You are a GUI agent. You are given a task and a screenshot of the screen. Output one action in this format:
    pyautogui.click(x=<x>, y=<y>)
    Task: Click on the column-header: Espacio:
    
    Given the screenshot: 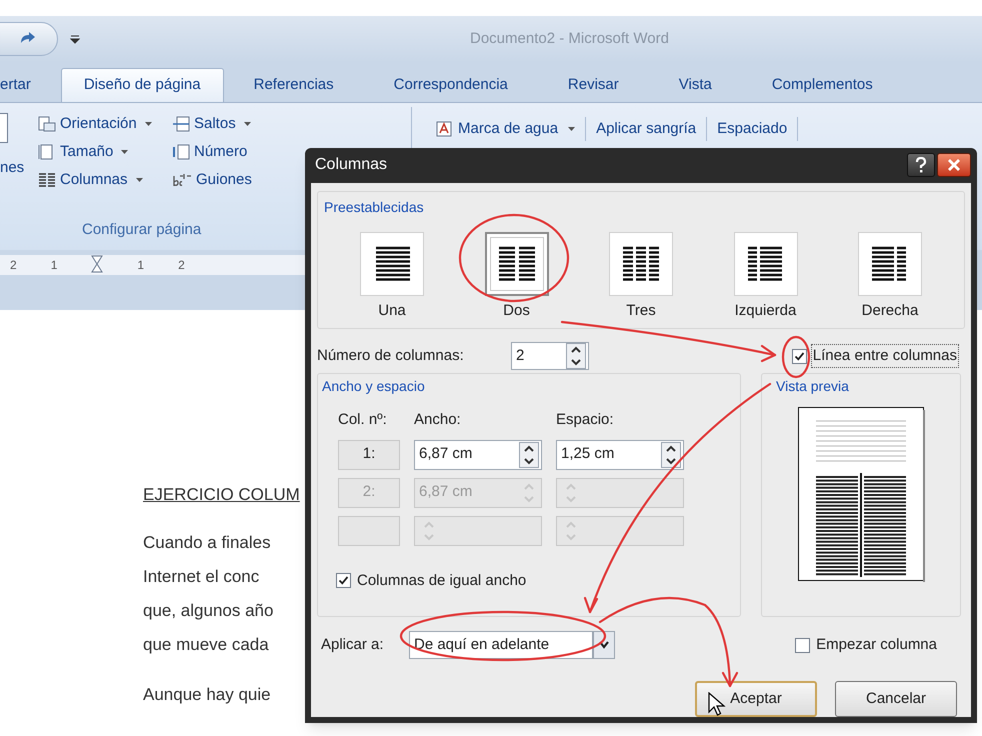 What is the action you would take?
    pyautogui.click(x=585, y=420)
    